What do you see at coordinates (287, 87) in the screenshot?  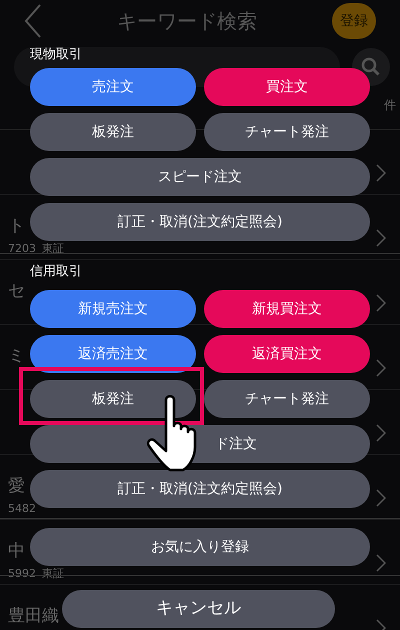 I see `order-button: 買注文` at bounding box center [287, 87].